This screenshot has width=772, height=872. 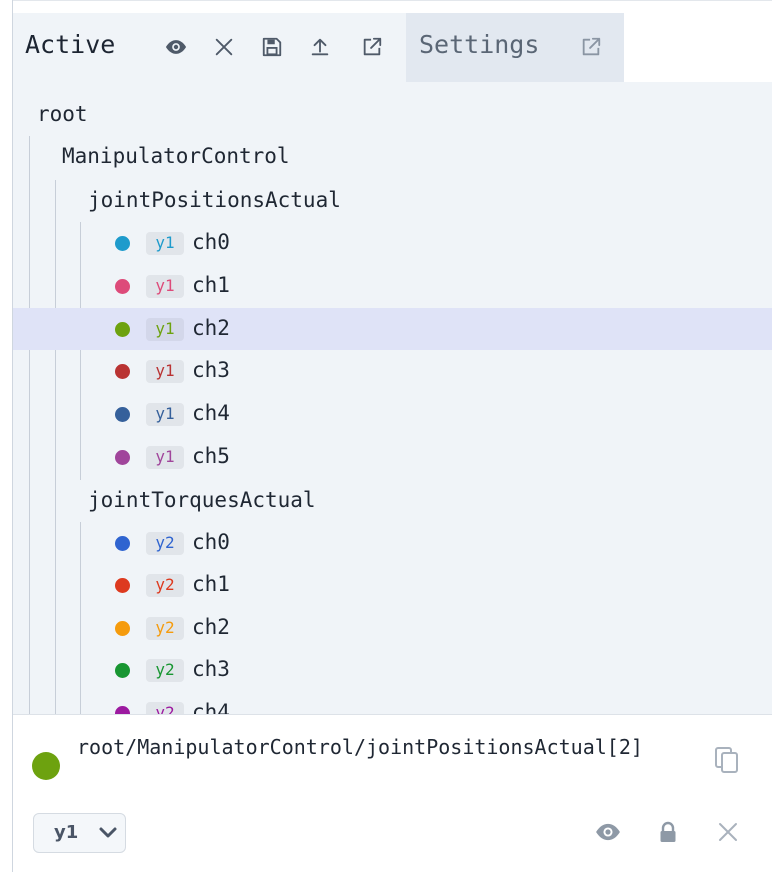 I want to click on lock-icon, so click(x=668, y=832).